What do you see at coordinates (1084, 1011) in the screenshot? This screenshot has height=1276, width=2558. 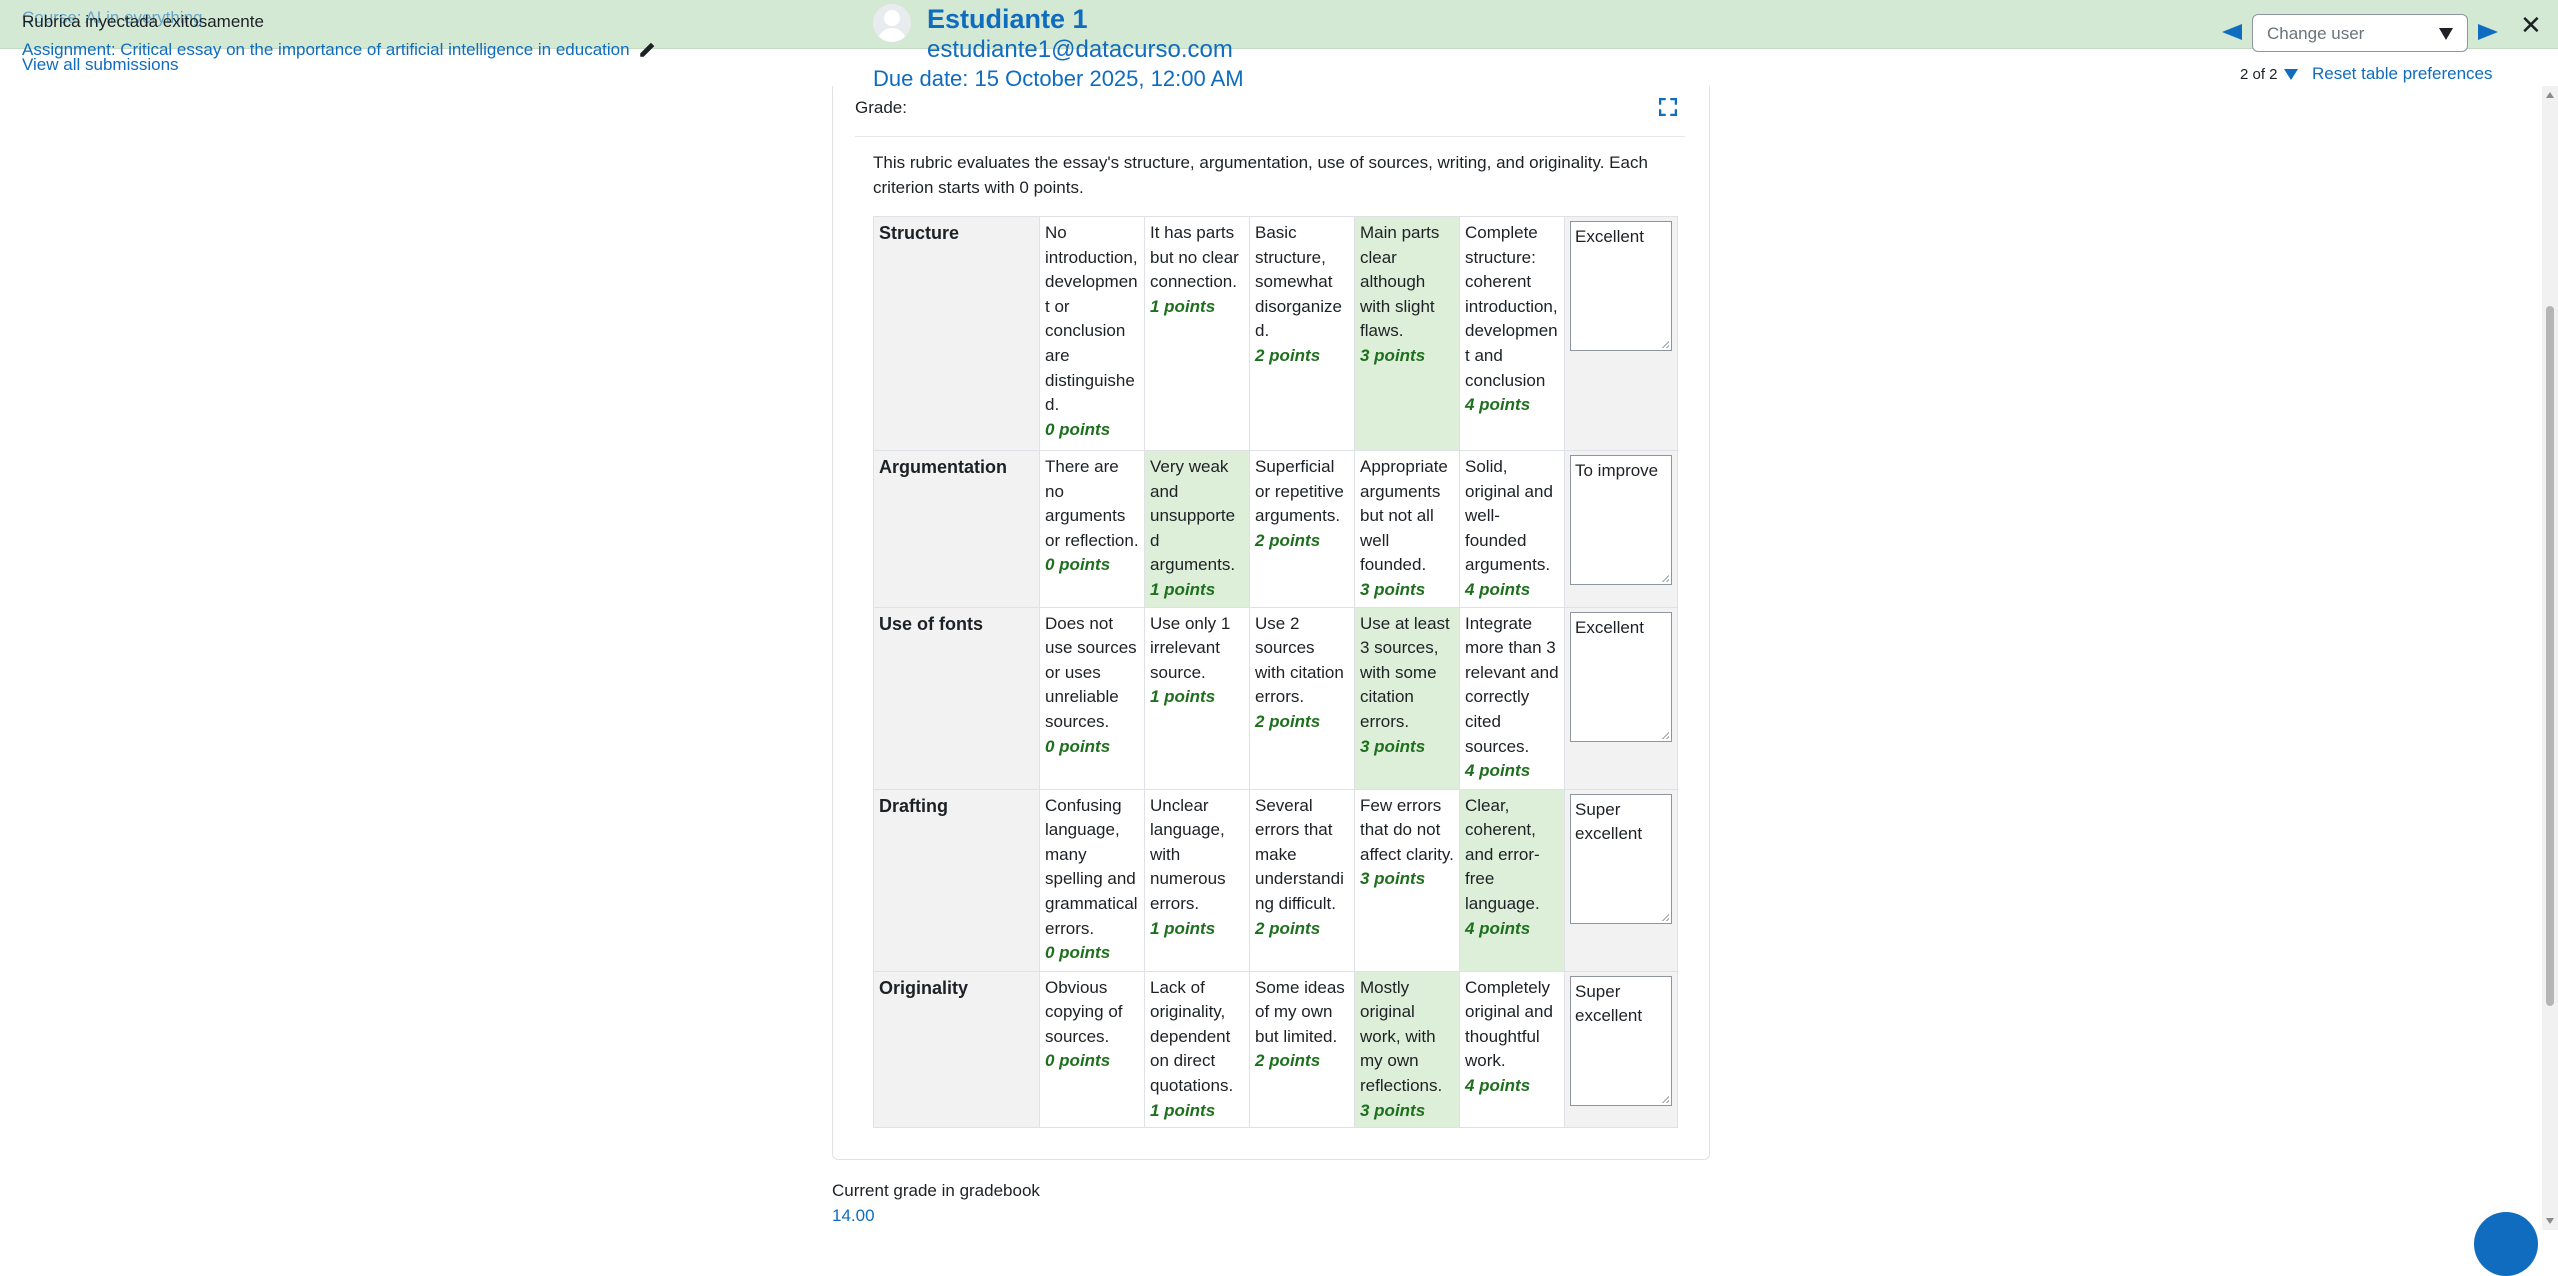 I see `level-description: Obvious copying of sources.` at bounding box center [1084, 1011].